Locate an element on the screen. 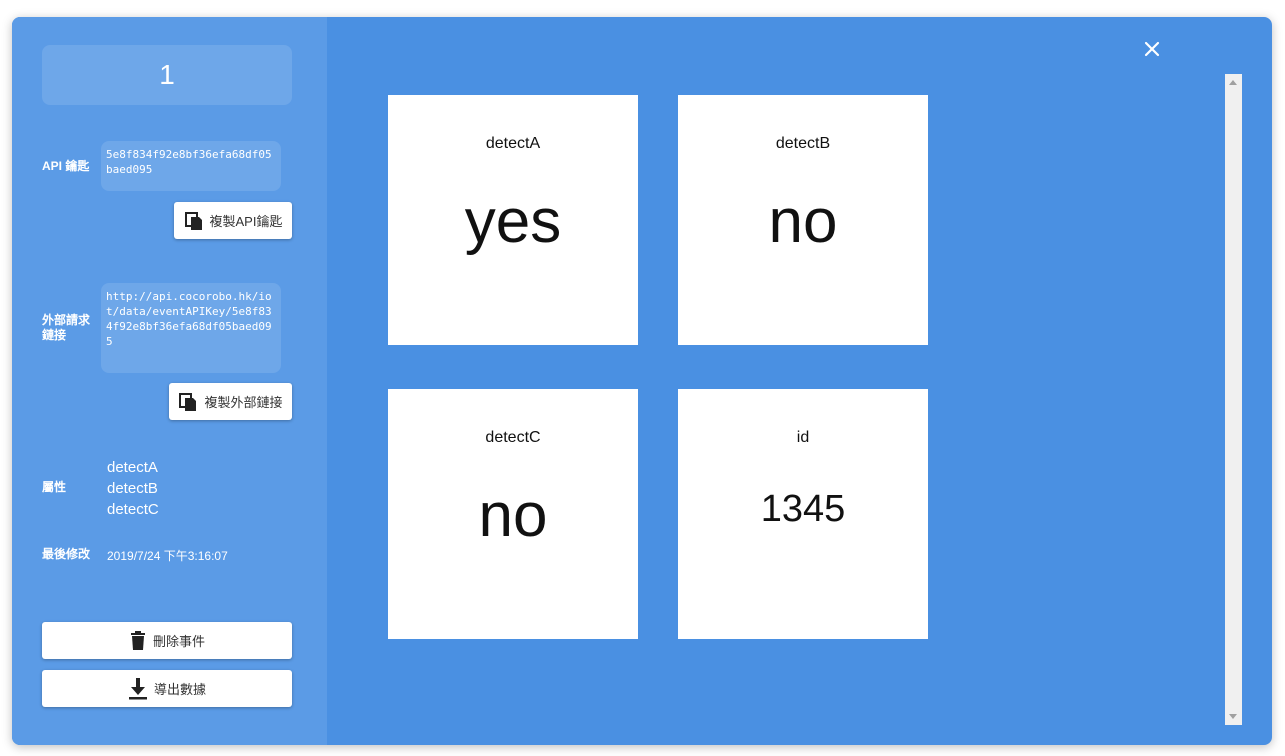 The image size is (1285, 756). data-card-detecta: detectA yes is located at coordinates (513, 220).